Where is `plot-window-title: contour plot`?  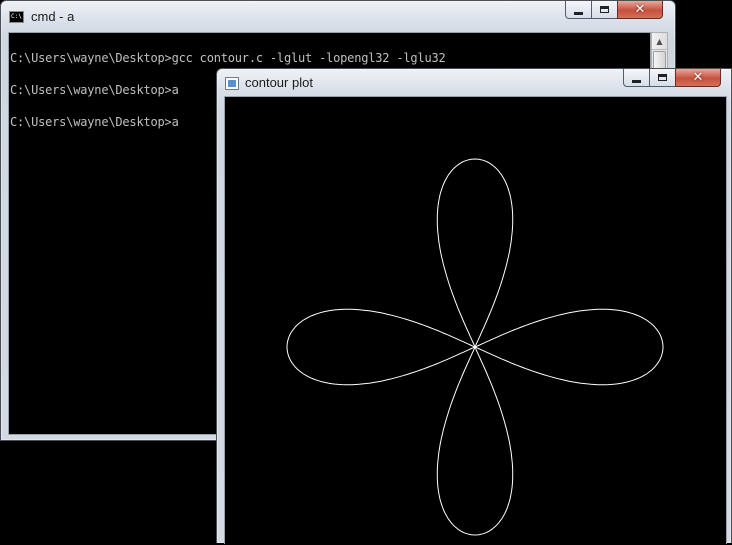
plot-window-title: contour plot is located at coordinates (279, 82).